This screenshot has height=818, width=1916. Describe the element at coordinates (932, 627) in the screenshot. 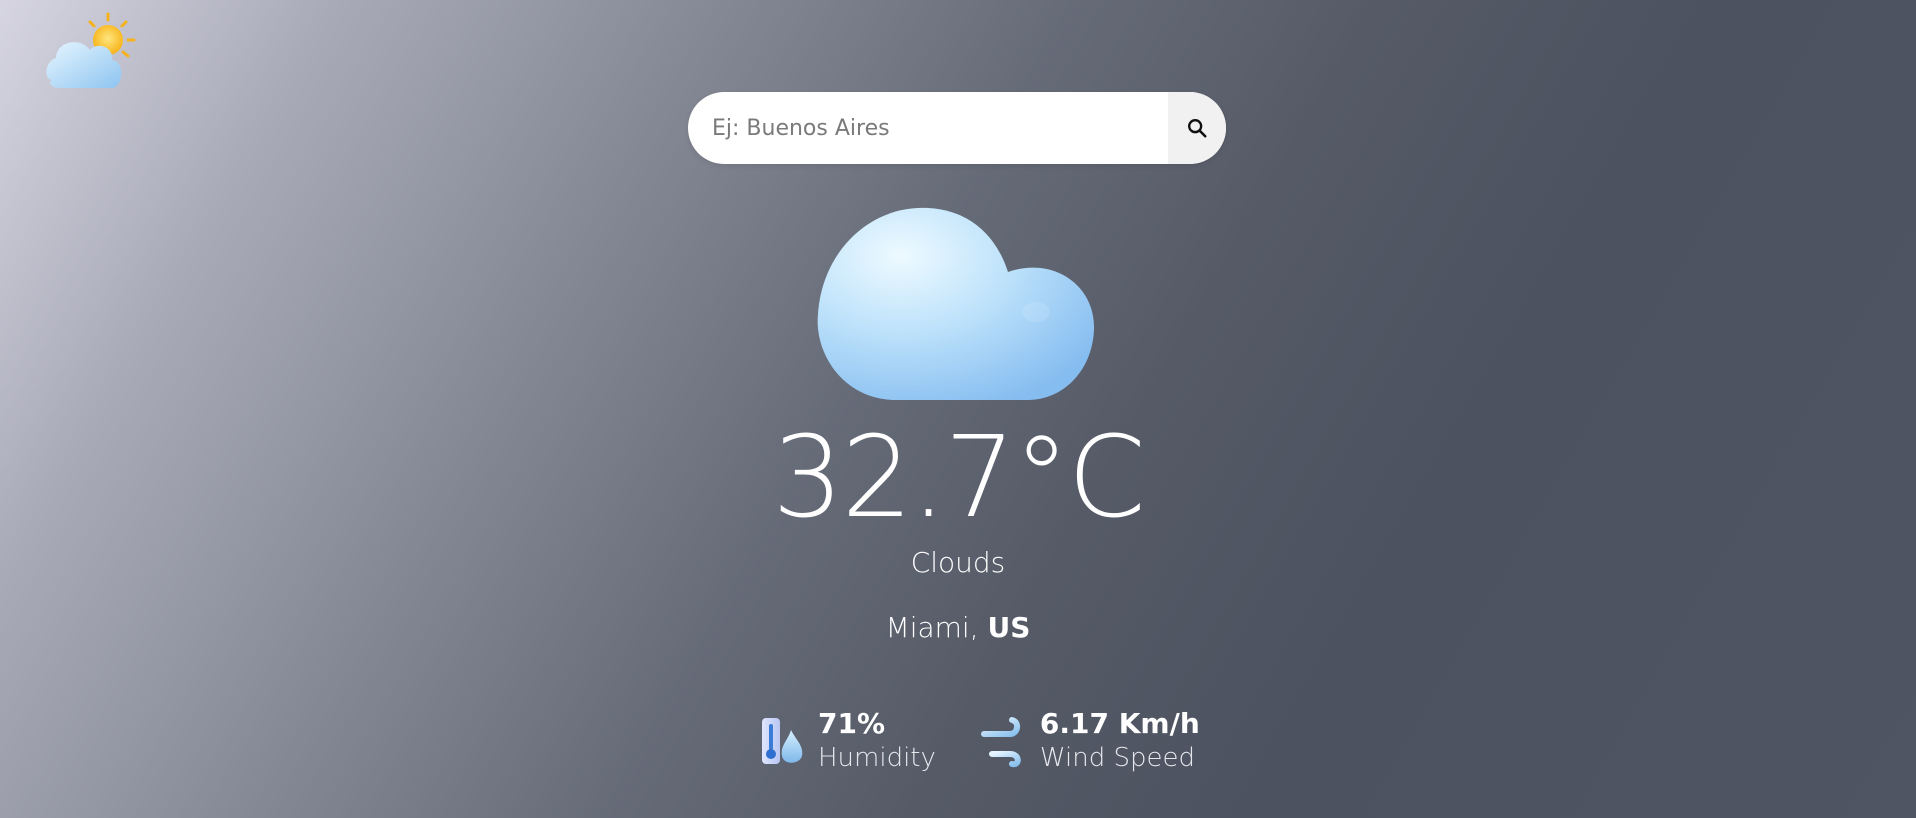

I see `city-name: Miami,` at that location.